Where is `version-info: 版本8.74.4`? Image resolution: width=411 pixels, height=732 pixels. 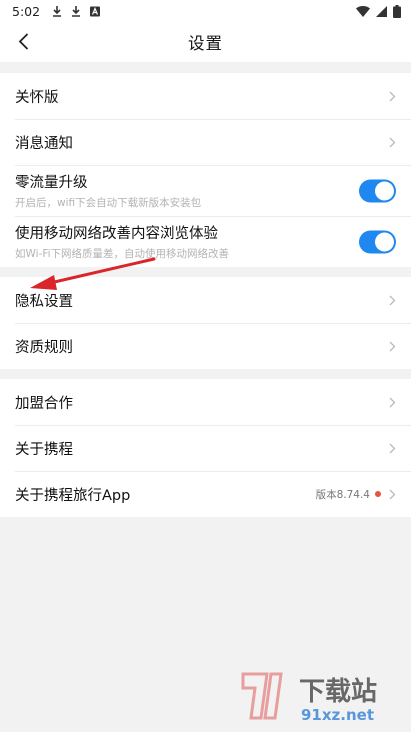 version-info: 版本8.74.4 is located at coordinates (352, 494).